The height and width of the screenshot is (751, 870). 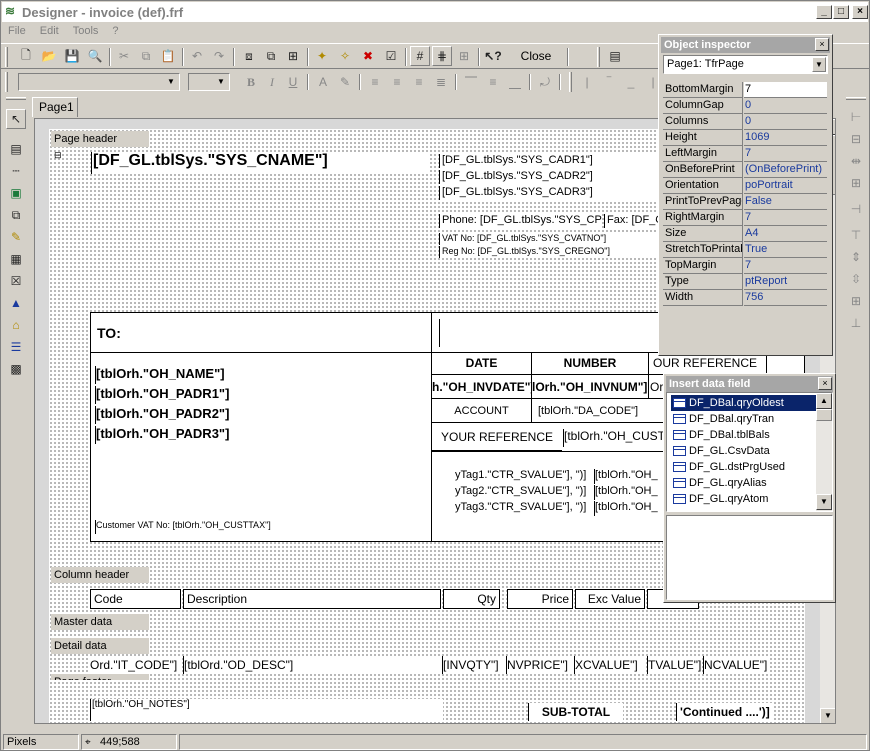 What do you see at coordinates (16, 281) in the screenshot?
I see `checkbox-tool-icon: ☒` at bounding box center [16, 281].